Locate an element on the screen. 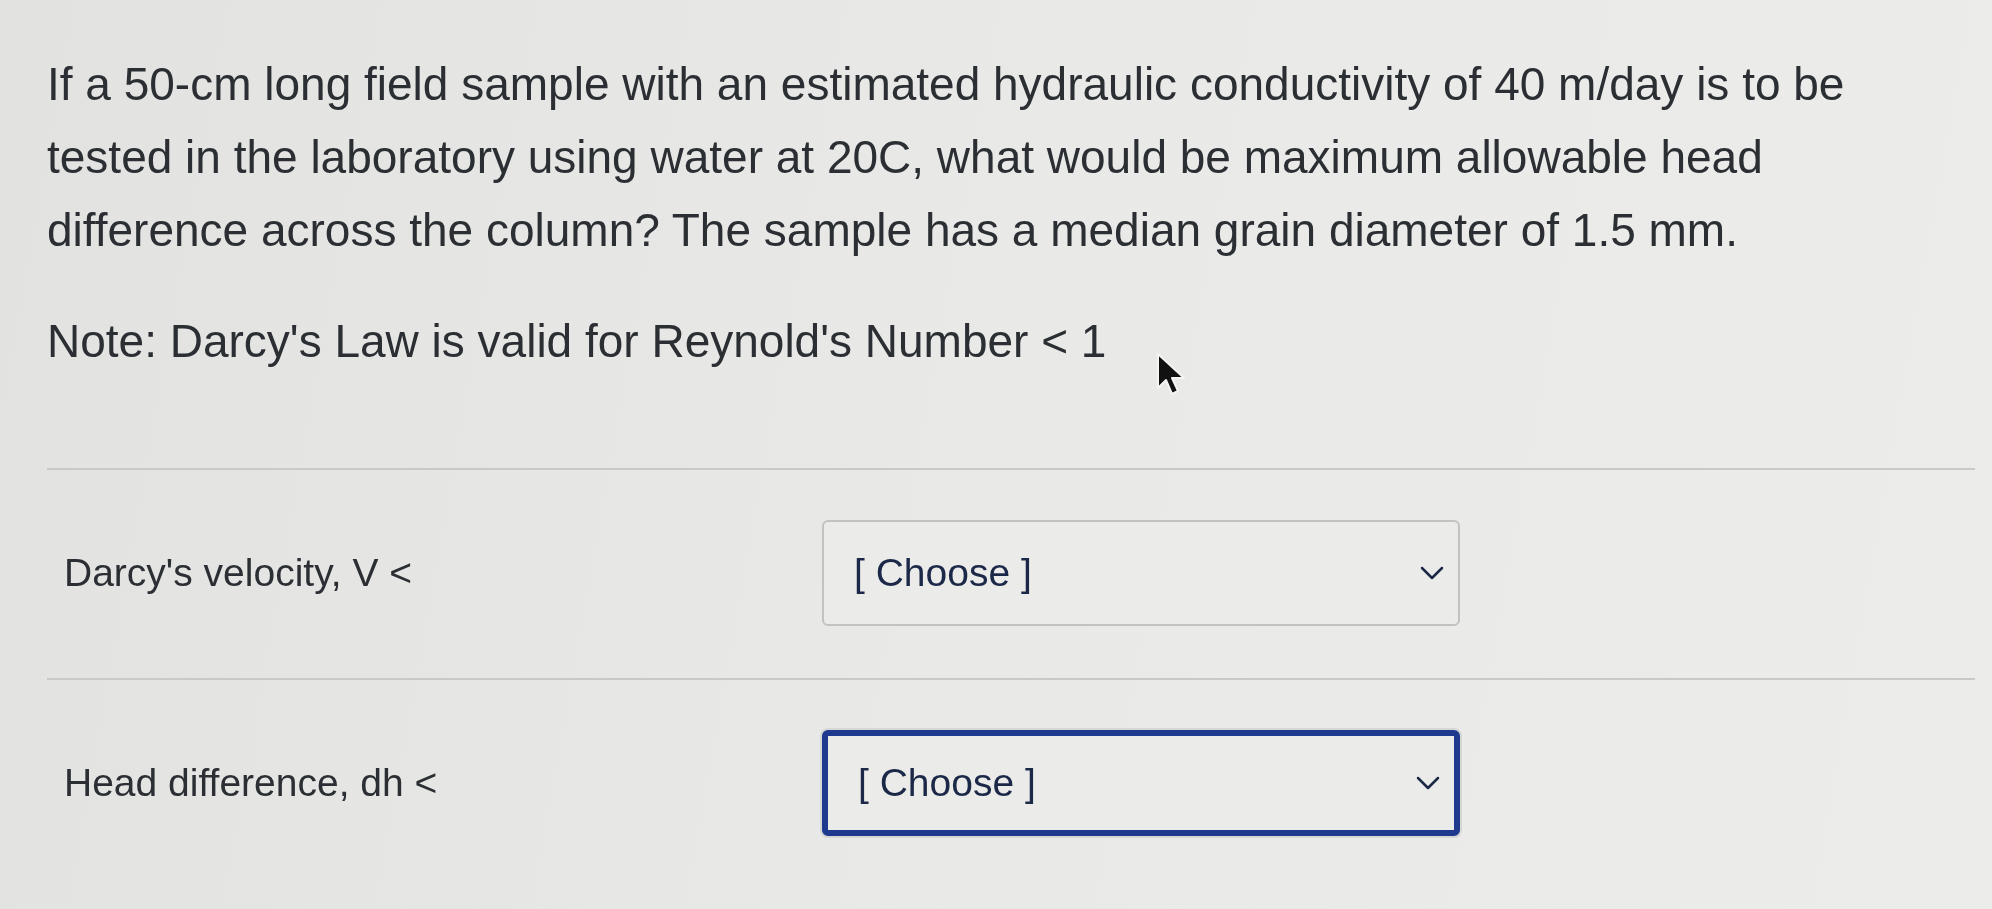 The width and height of the screenshot is (1992, 909). note-text: Note: Darcy's Law is valid for Reynold's Number < 1 is located at coordinates (577, 341).